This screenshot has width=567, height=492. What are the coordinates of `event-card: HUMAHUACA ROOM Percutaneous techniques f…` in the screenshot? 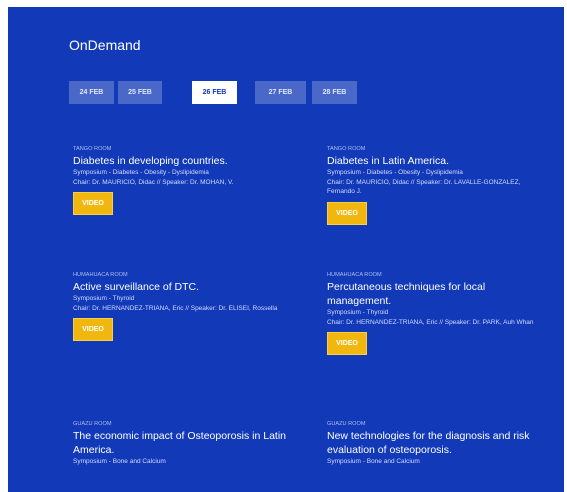 It's located at (445, 313).